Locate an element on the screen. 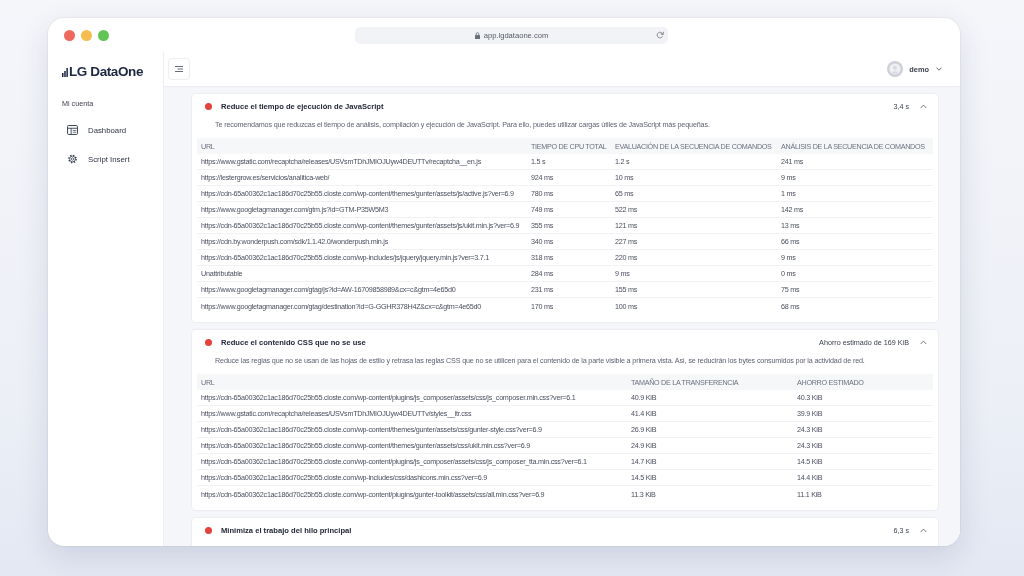 This screenshot has width=1024, height=576. signal-bars-icon is located at coordinates (65, 72).